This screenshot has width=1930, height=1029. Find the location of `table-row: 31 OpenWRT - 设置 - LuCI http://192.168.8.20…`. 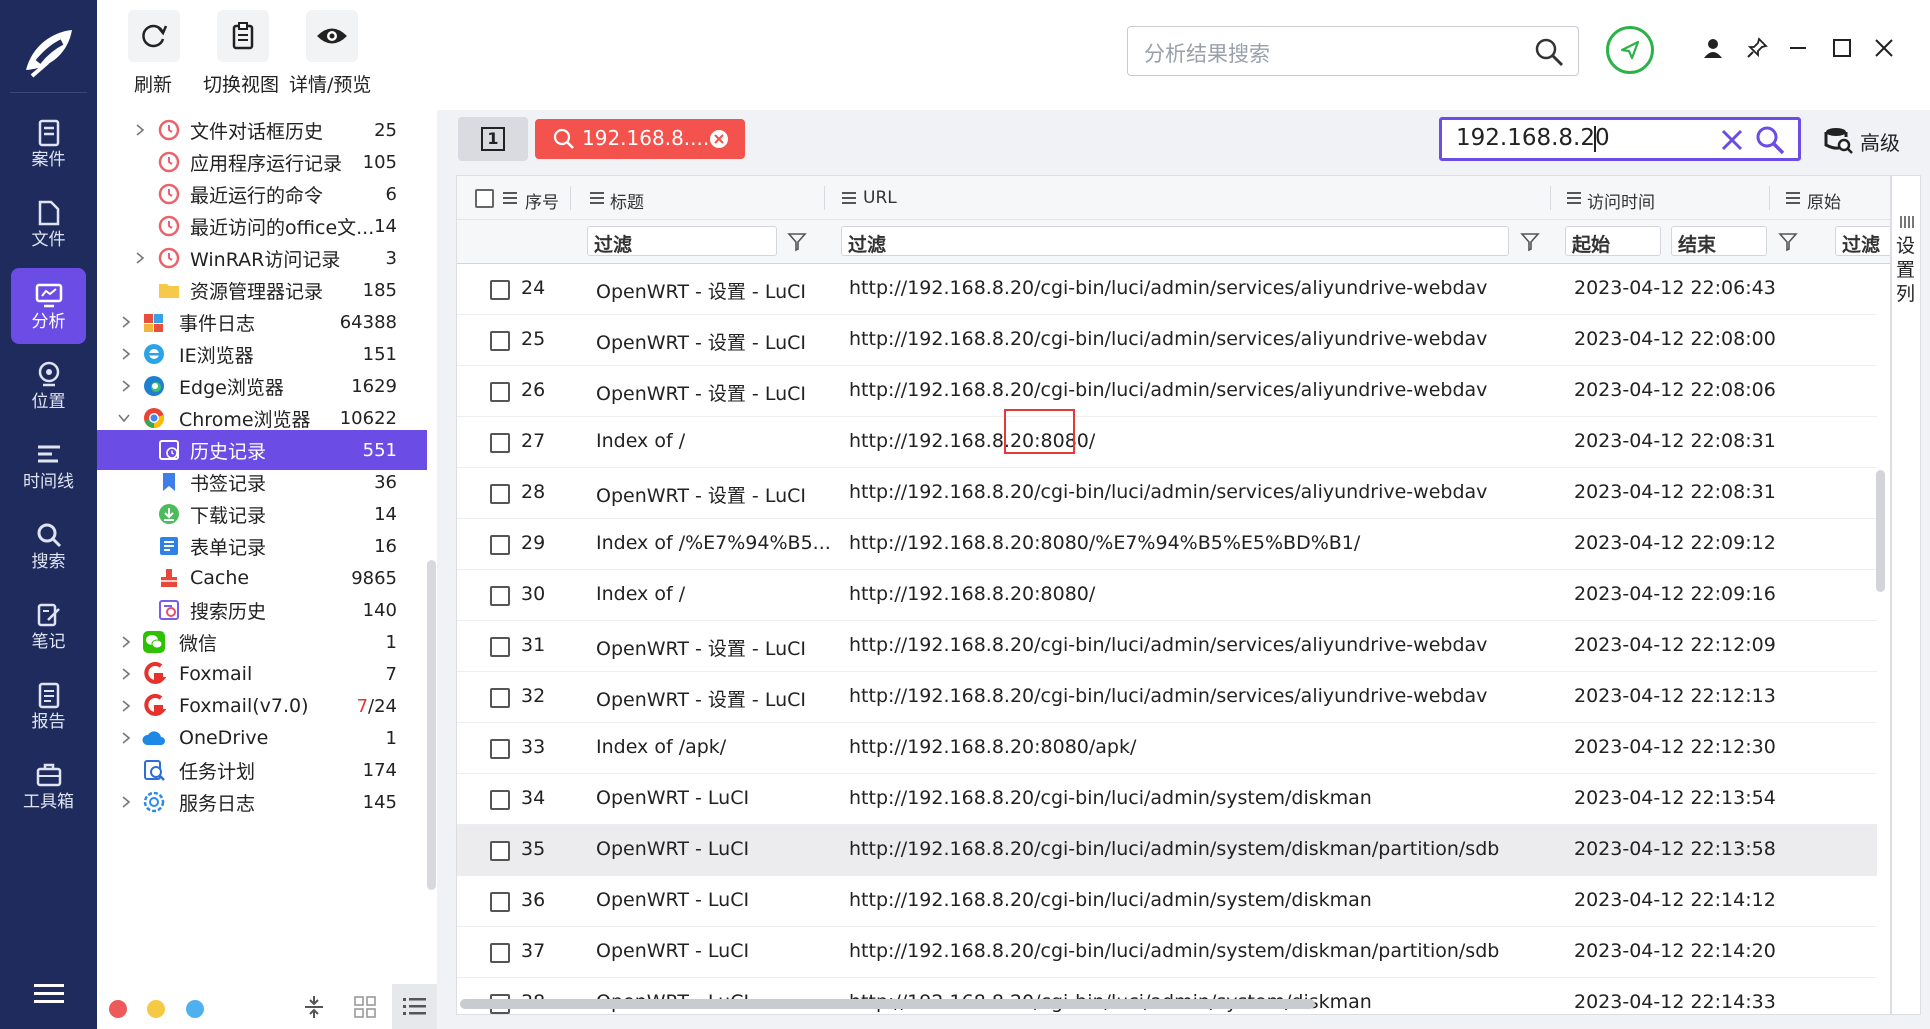

table-row: 31 OpenWRT - 设置 - LuCI http://192.168.8.20… is located at coordinates (1167, 646).